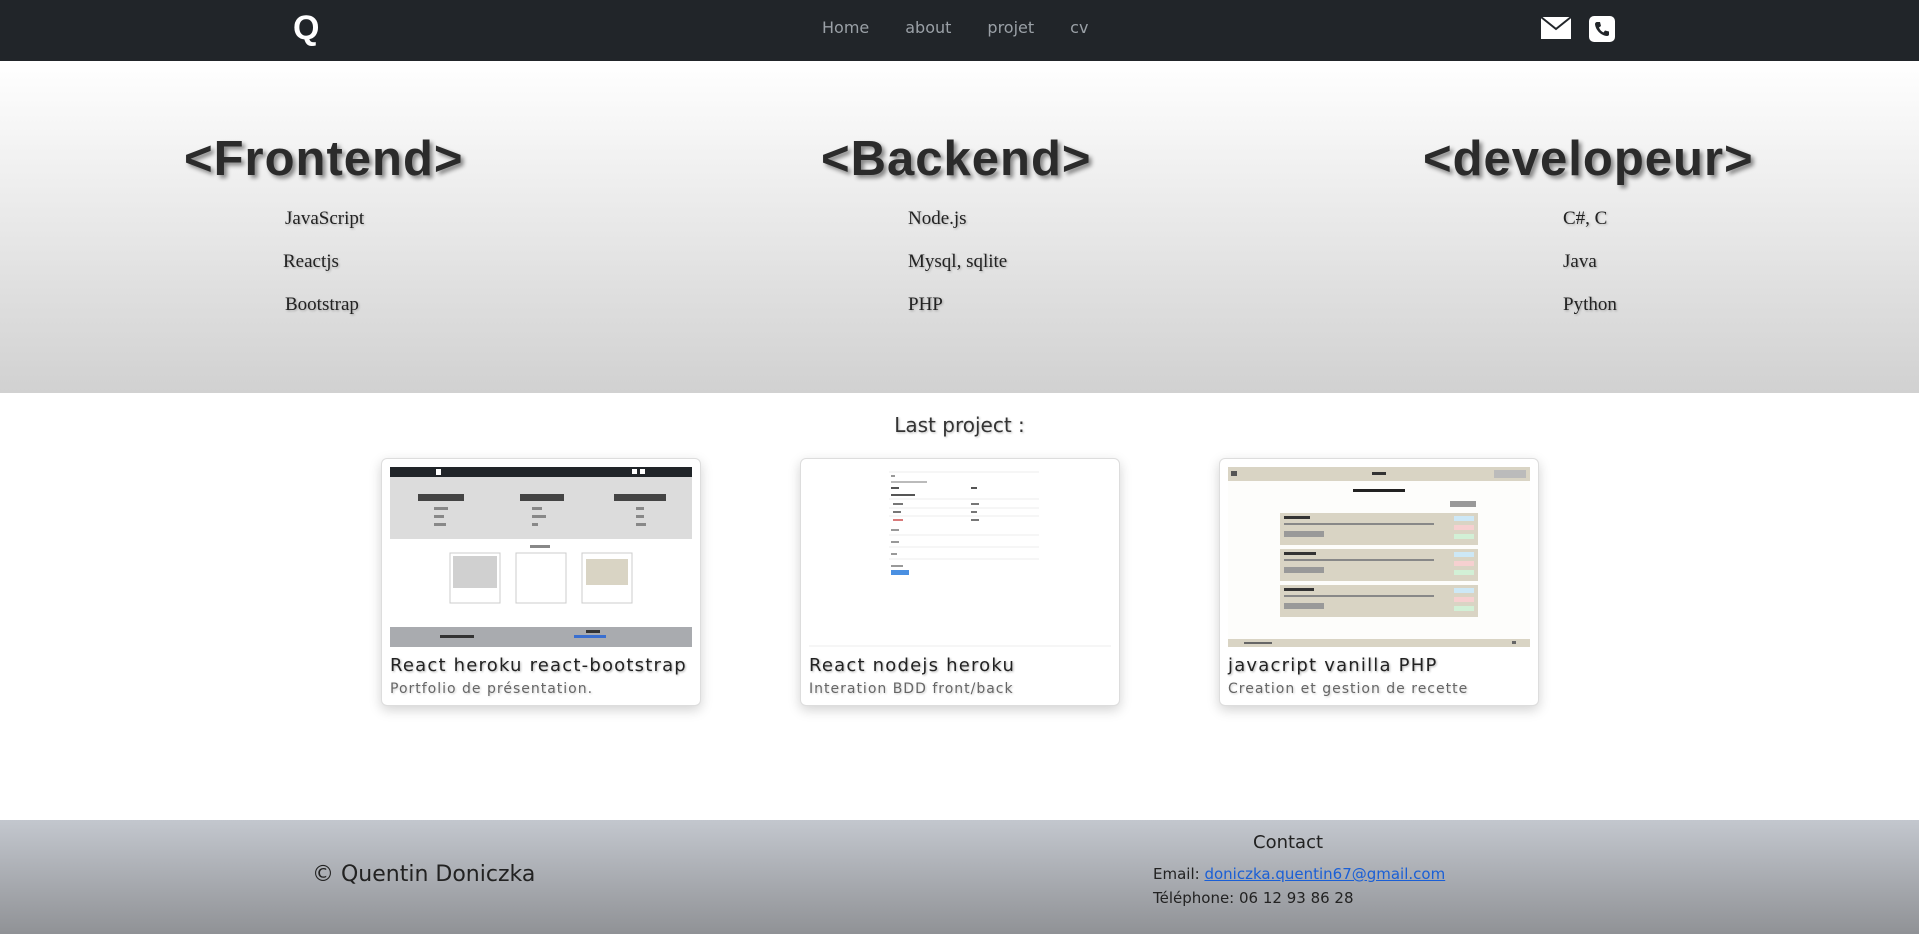 The height and width of the screenshot is (934, 1919). I want to click on project-title: React heroku react-bootstrap, so click(538, 665).